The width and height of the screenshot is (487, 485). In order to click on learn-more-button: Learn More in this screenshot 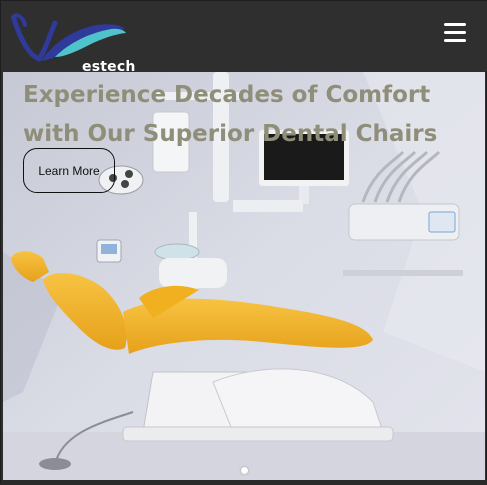, I will do `click(69, 170)`.